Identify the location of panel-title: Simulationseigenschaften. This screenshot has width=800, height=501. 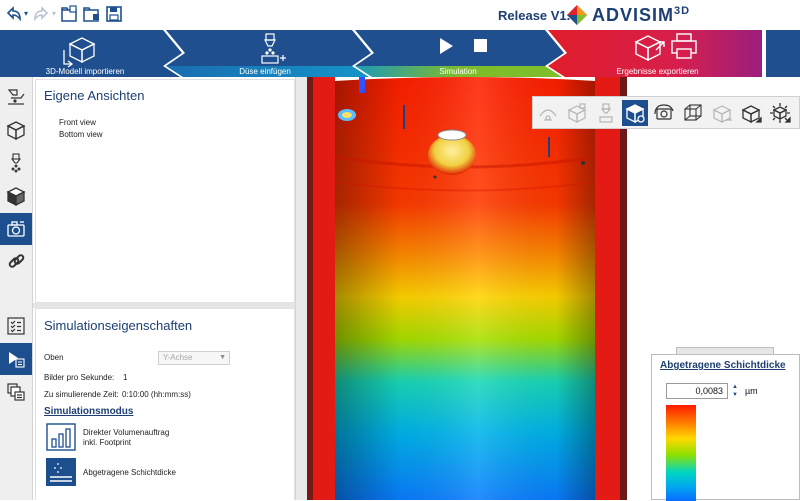
(118, 325).